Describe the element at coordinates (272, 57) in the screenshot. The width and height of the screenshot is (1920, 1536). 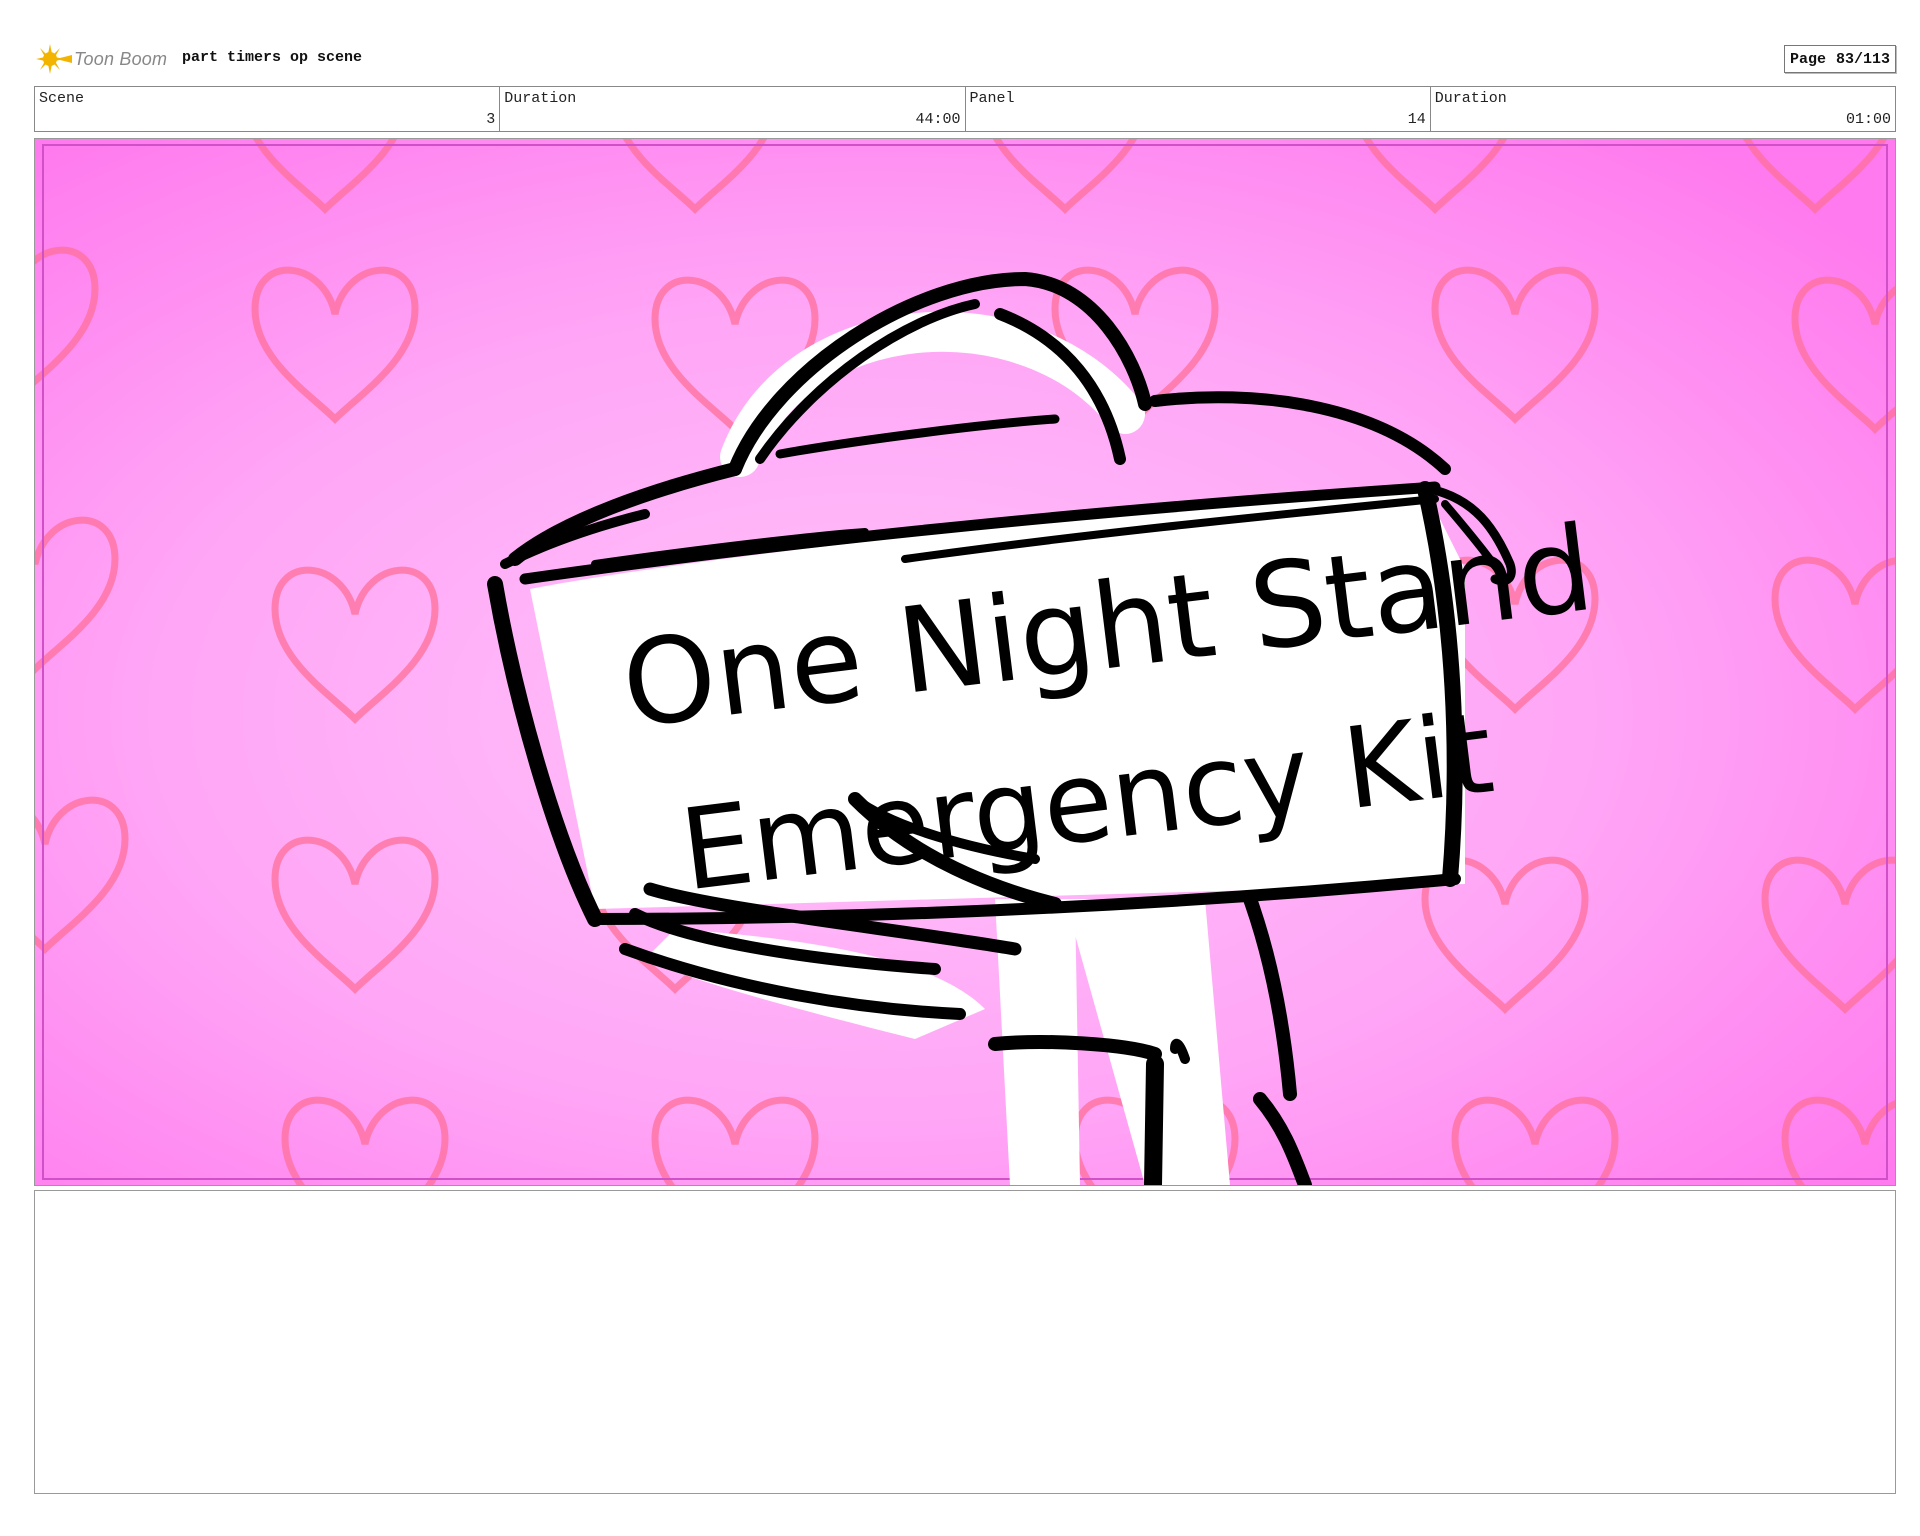
I see `project-title: part timers op scene` at that location.